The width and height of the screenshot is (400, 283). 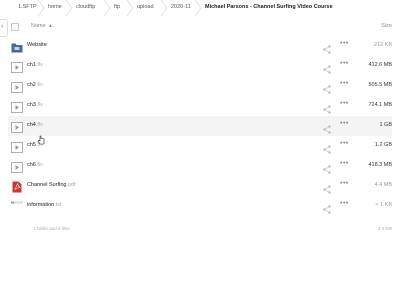 I want to click on breadcrumb-item: cloudftp, so click(x=85, y=7).